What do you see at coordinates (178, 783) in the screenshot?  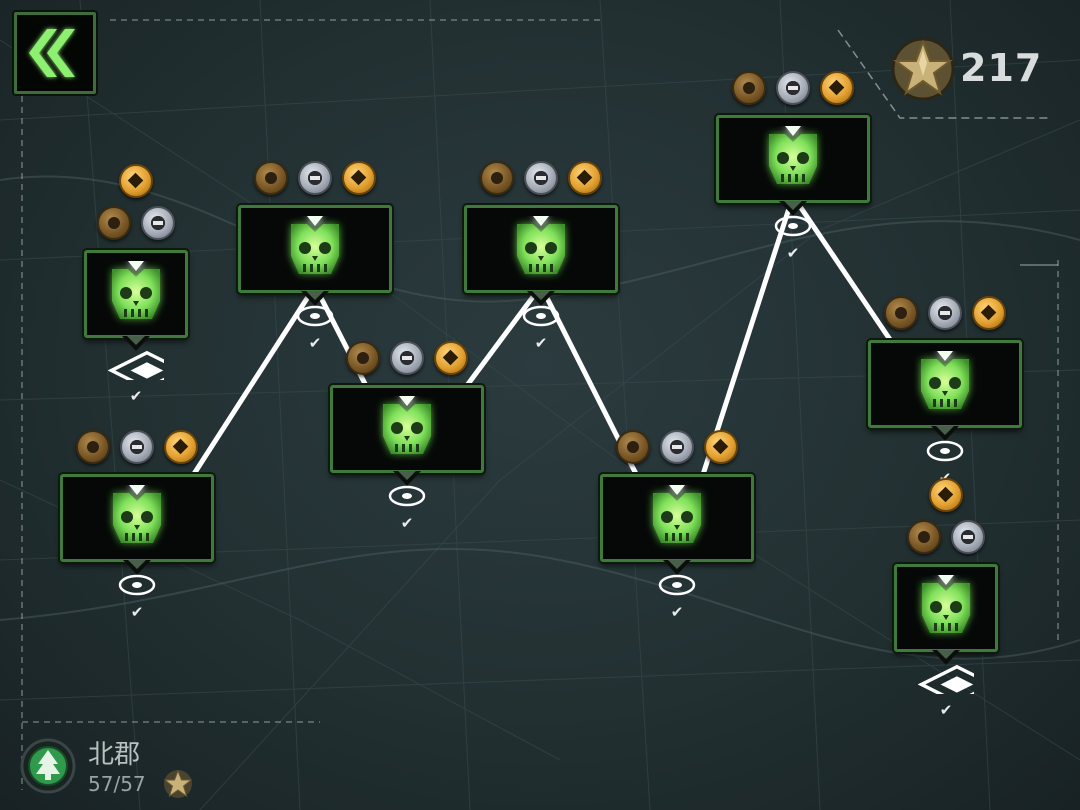 I see `star-icon` at bounding box center [178, 783].